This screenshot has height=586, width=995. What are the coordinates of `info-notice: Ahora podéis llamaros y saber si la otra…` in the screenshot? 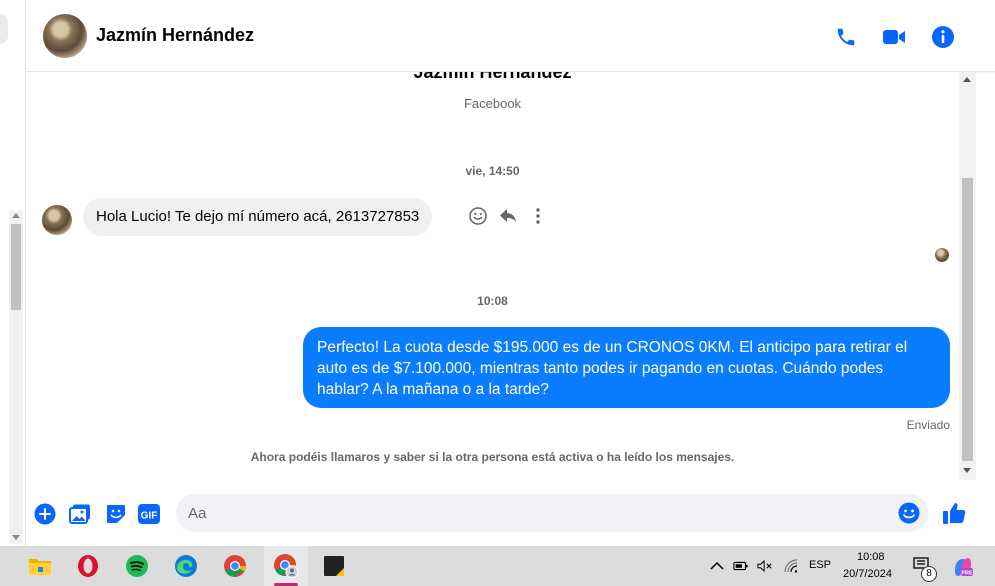 It's located at (492, 457).